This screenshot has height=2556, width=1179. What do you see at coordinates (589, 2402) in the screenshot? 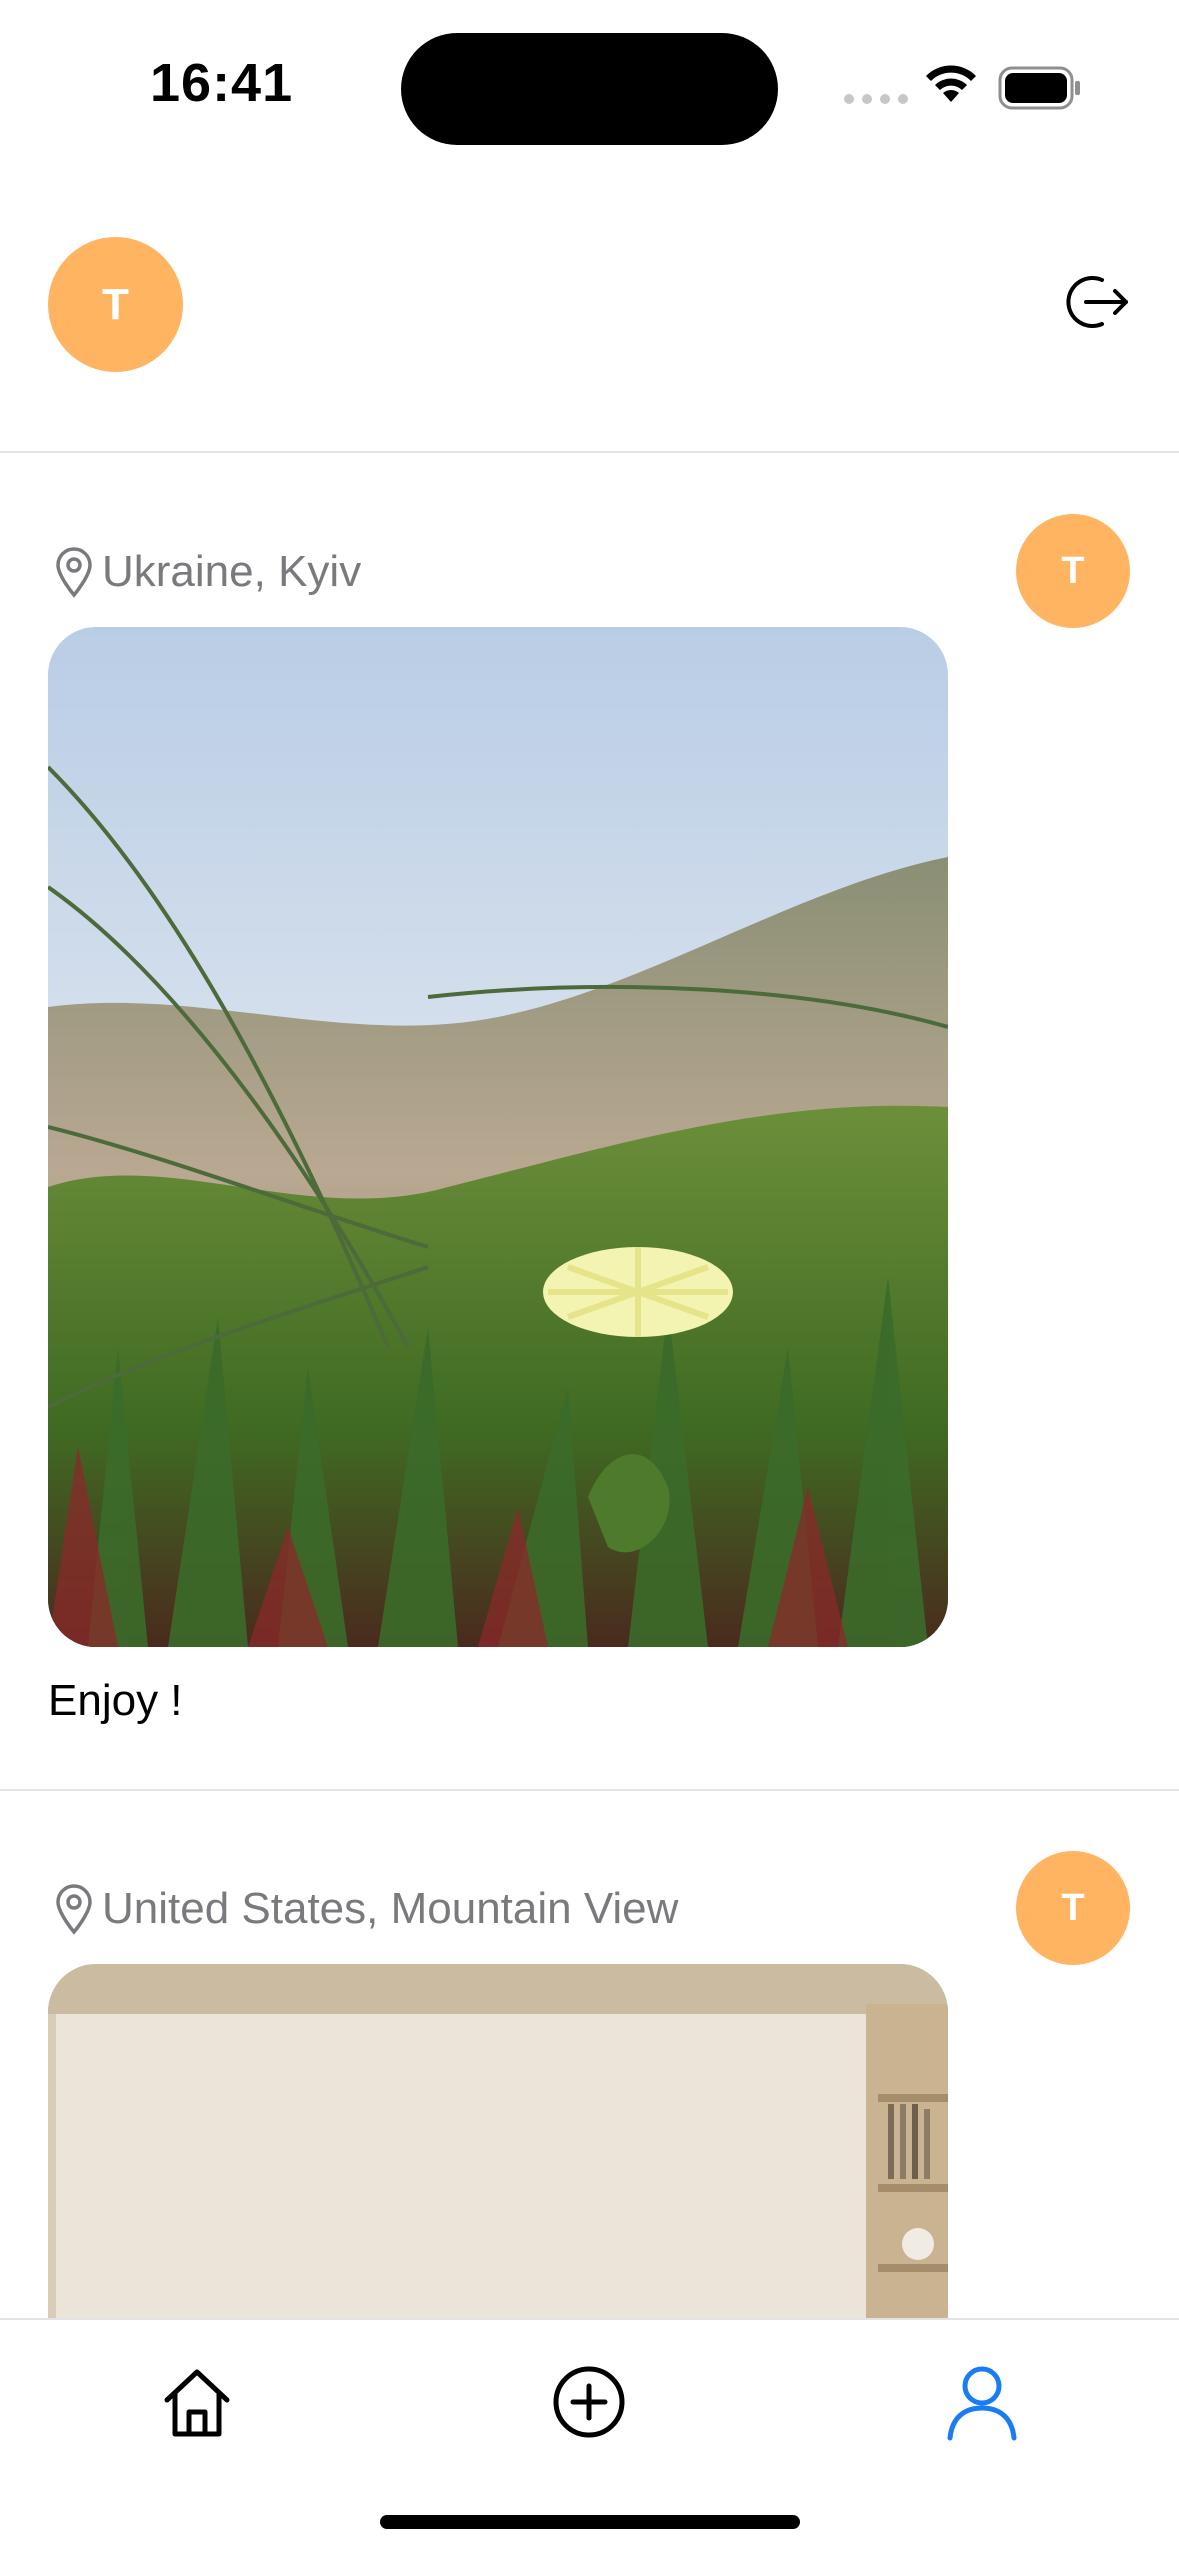
I see `plus-circle-icon` at bounding box center [589, 2402].